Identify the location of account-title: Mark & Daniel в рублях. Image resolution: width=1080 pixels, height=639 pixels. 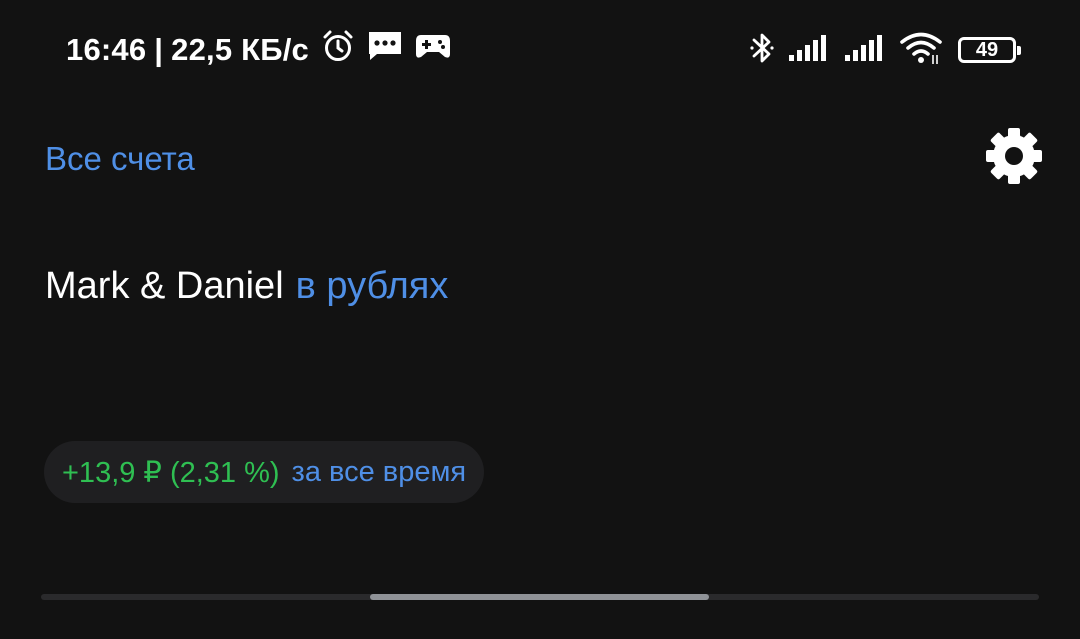
(246, 286).